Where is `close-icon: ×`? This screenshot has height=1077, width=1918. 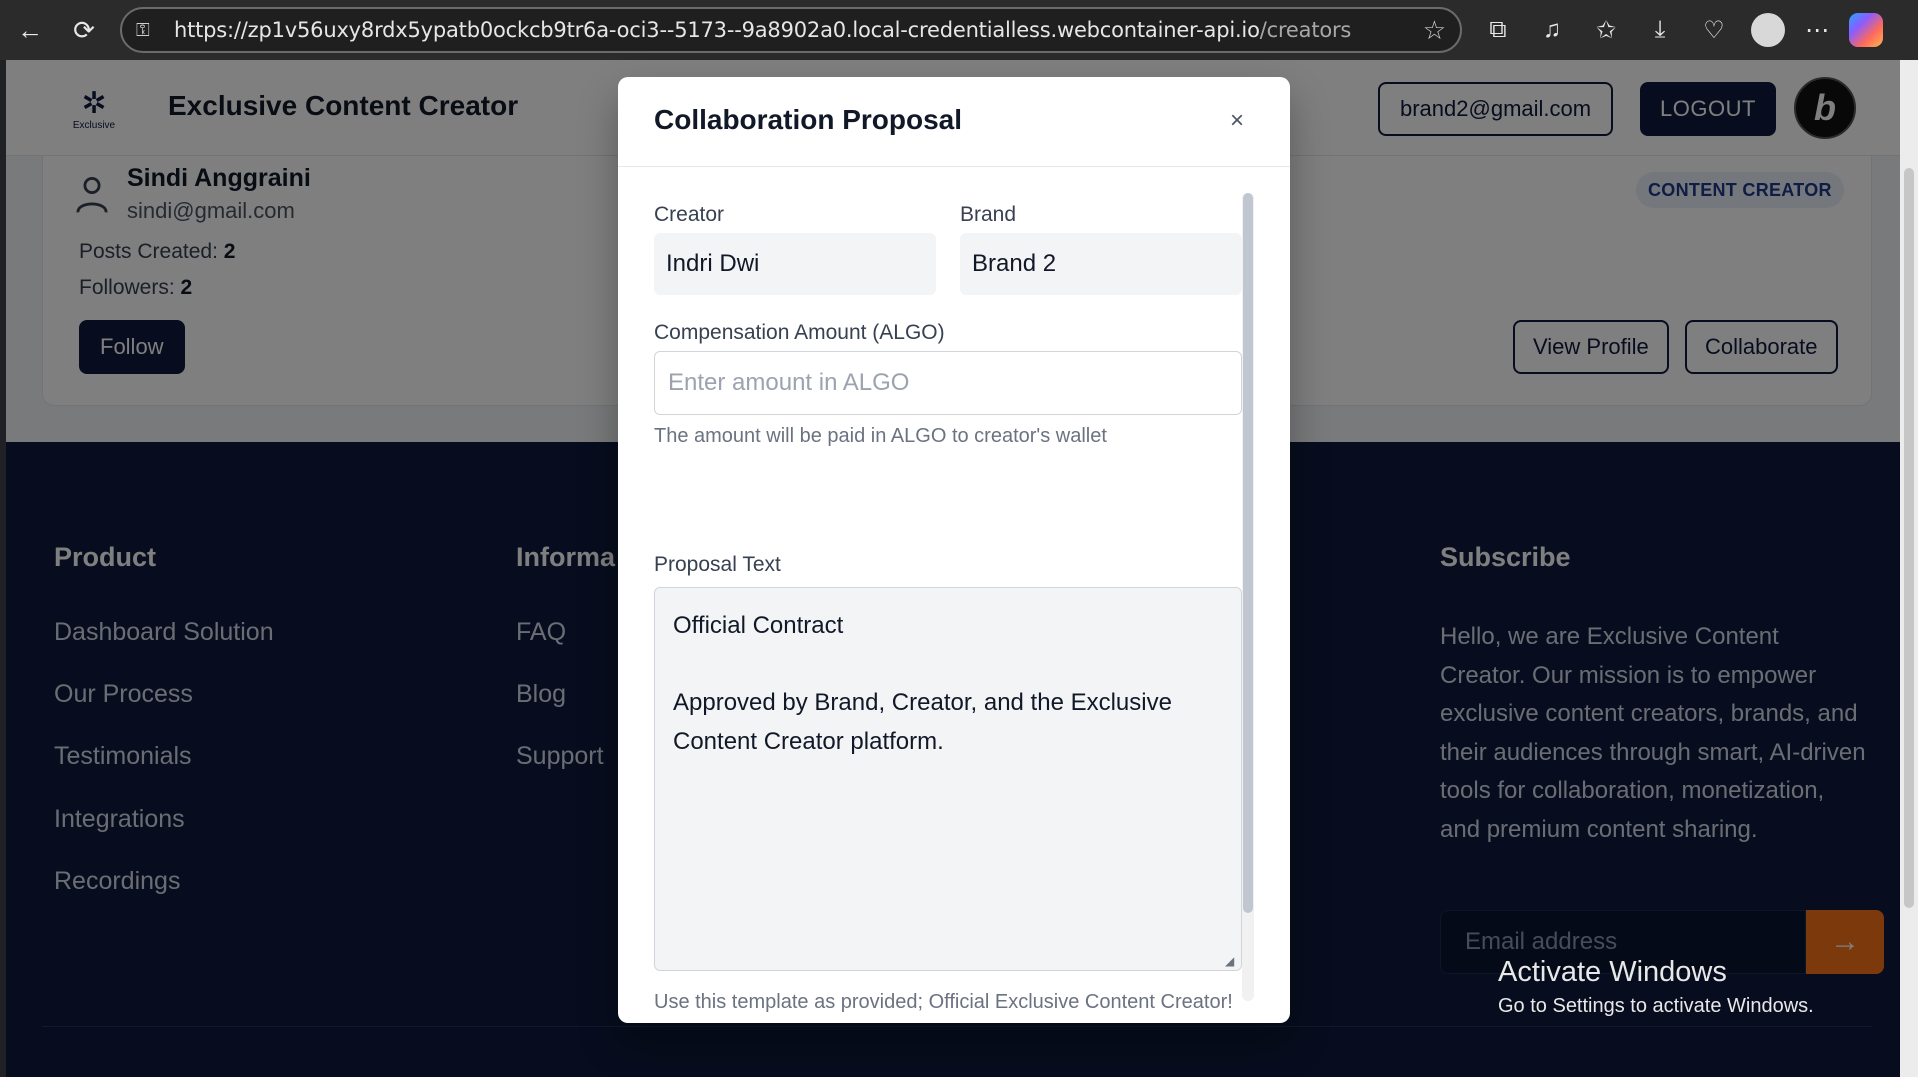
close-icon: × is located at coordinates (1237, 121).